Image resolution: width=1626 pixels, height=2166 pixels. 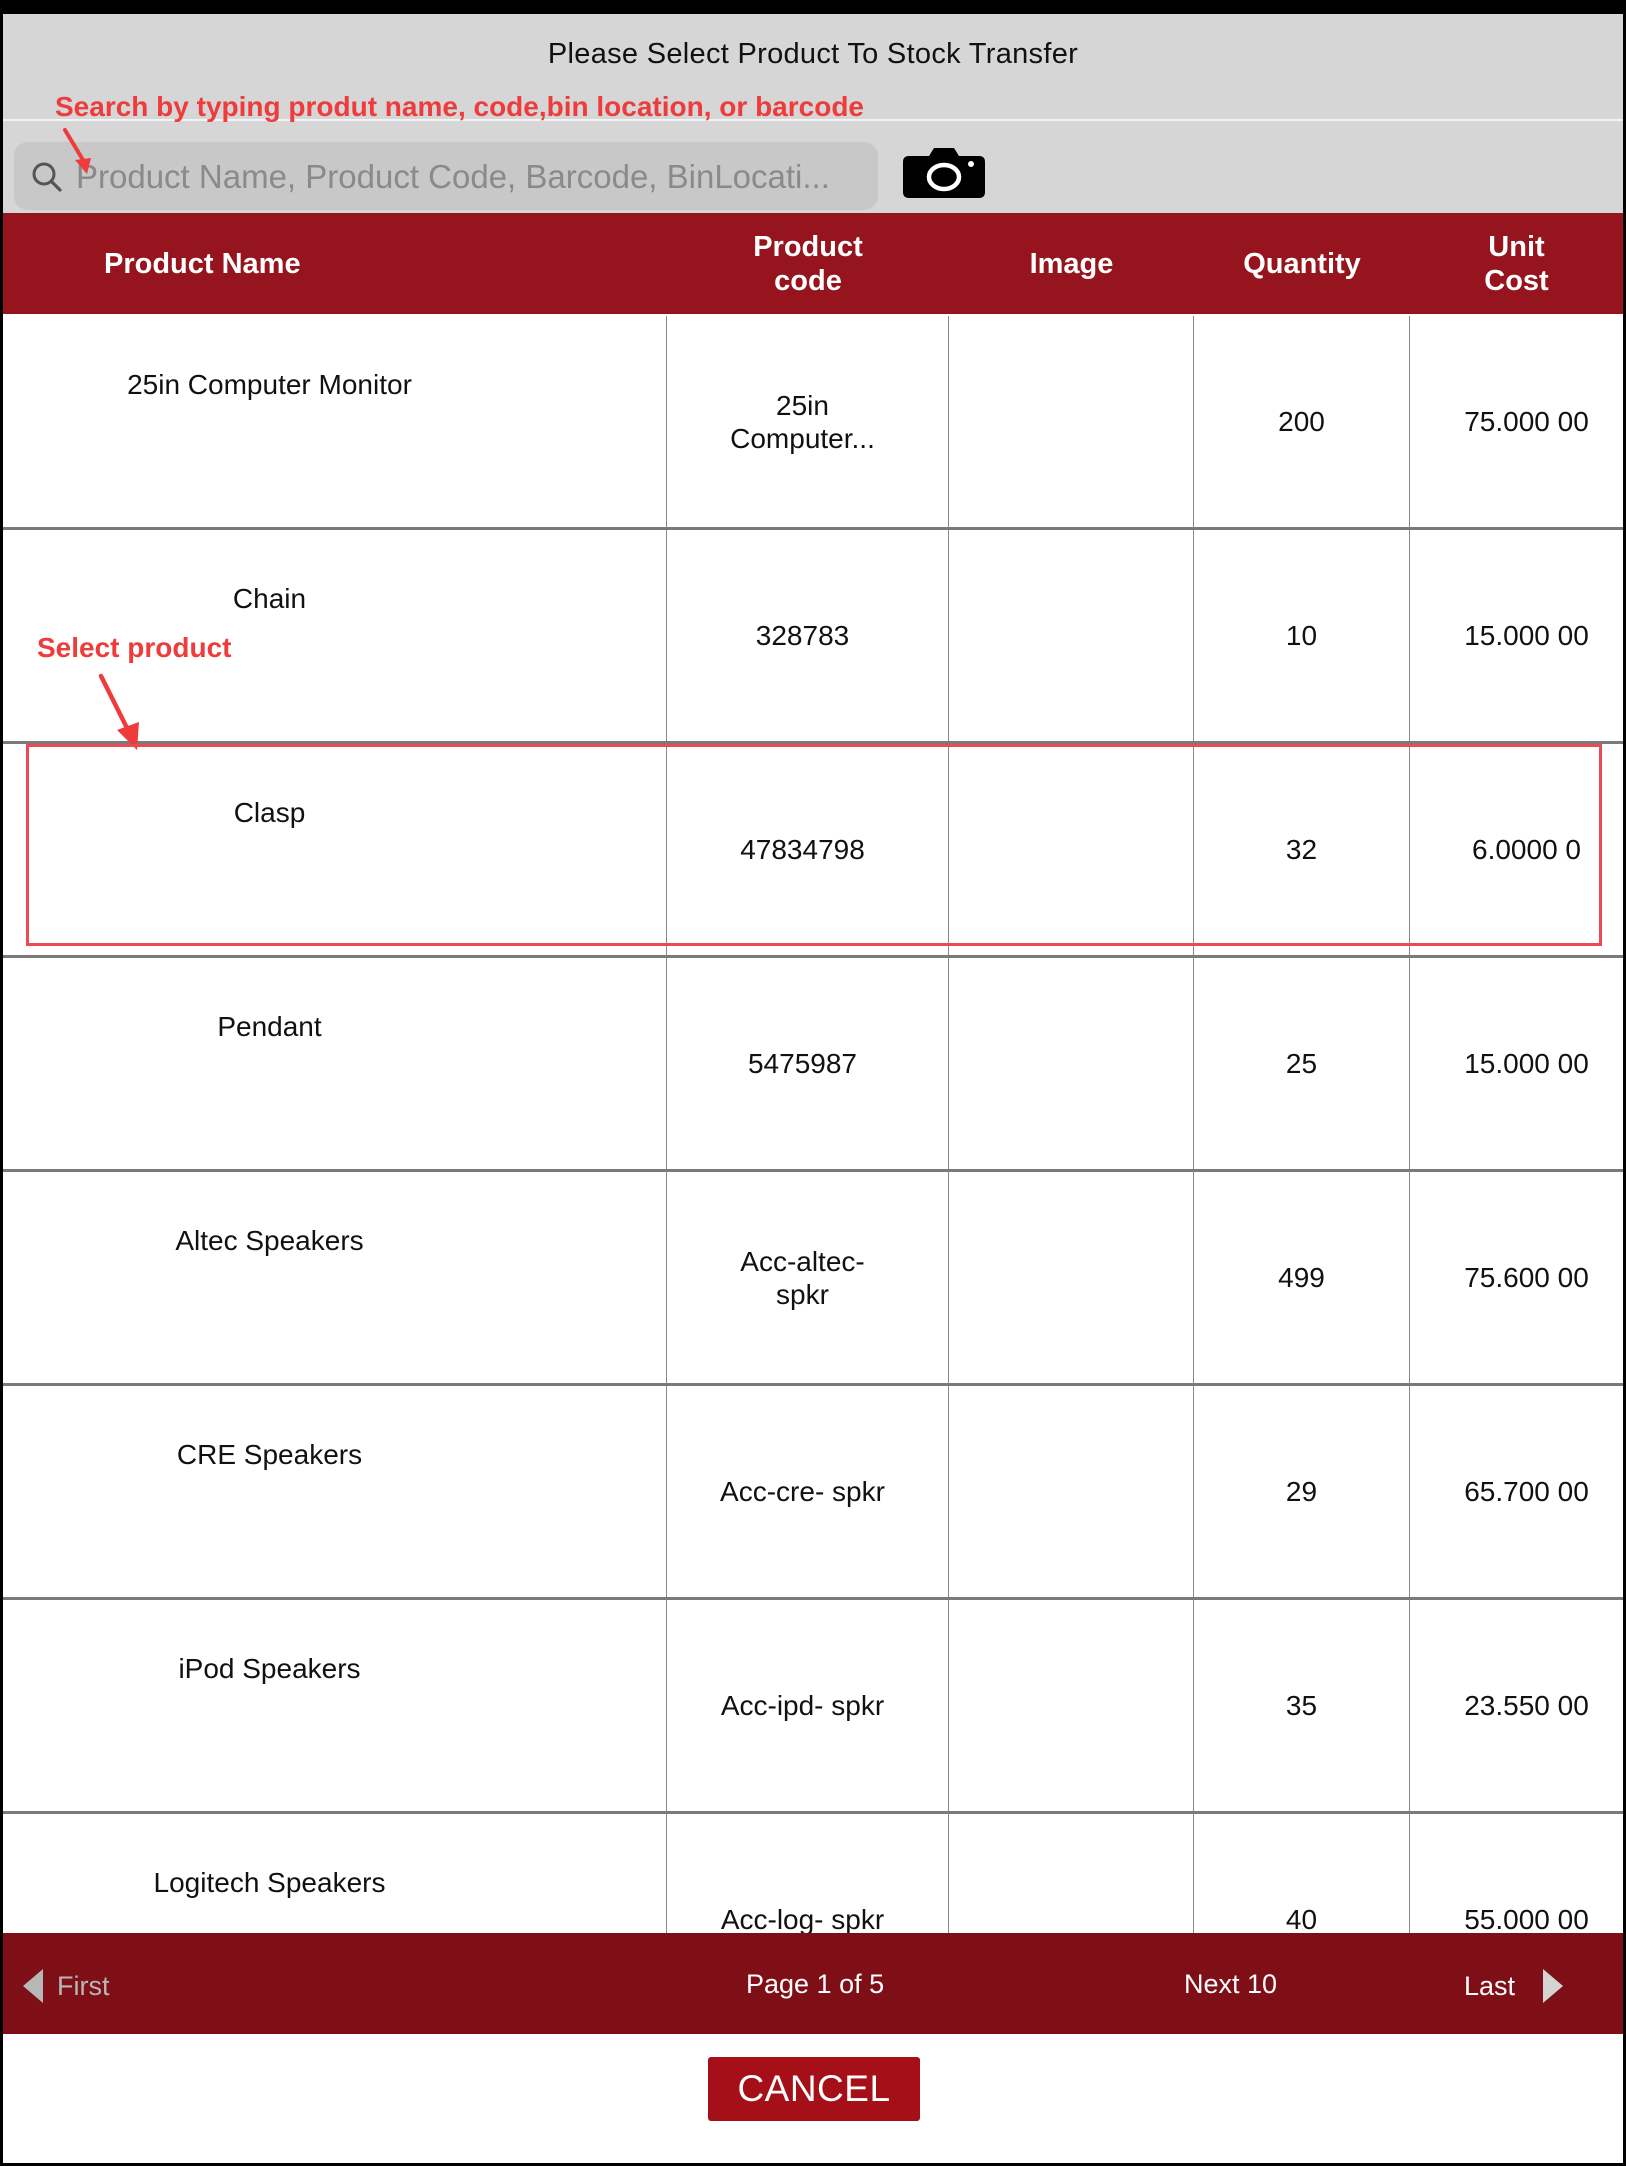 What do you see at coordinates (1302, 1705) in the screenshot?
I see `quantity-cell: 35` at bounding box center [1302, 1705].